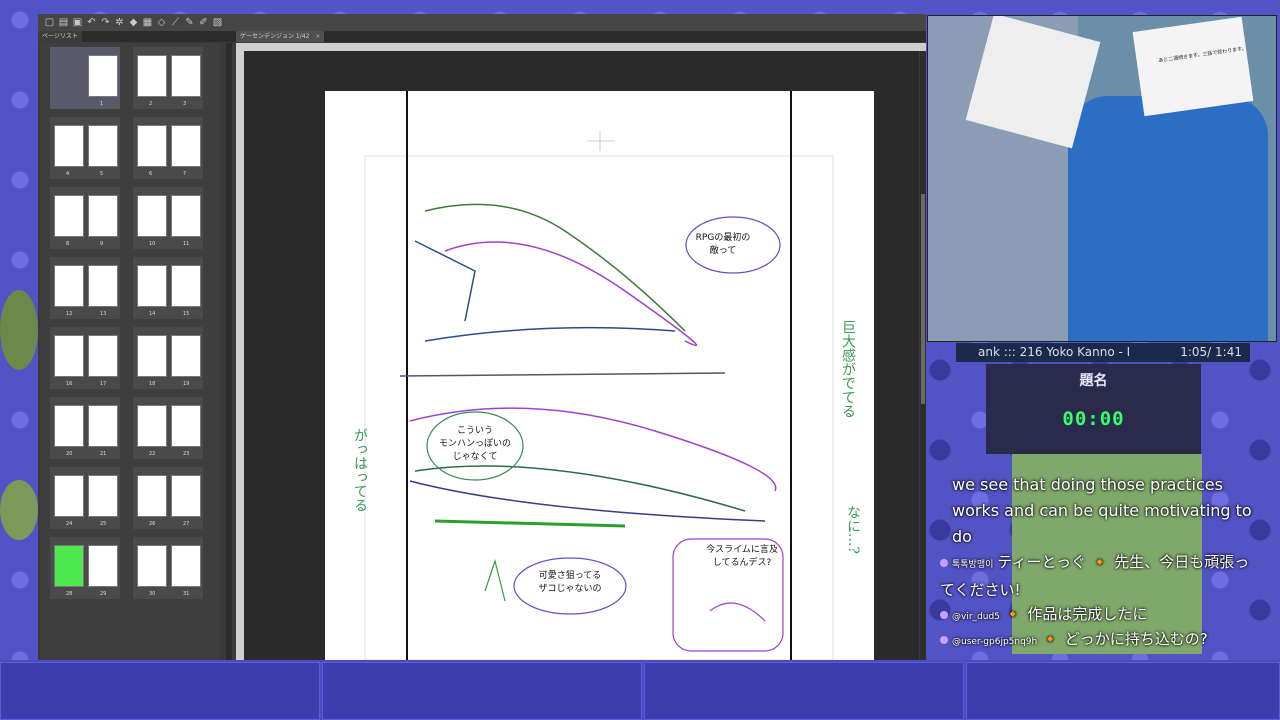 This screenshot has width=1280, height=720. I want to click on timer-widget: 題名 00:00, so click(1093, 409).